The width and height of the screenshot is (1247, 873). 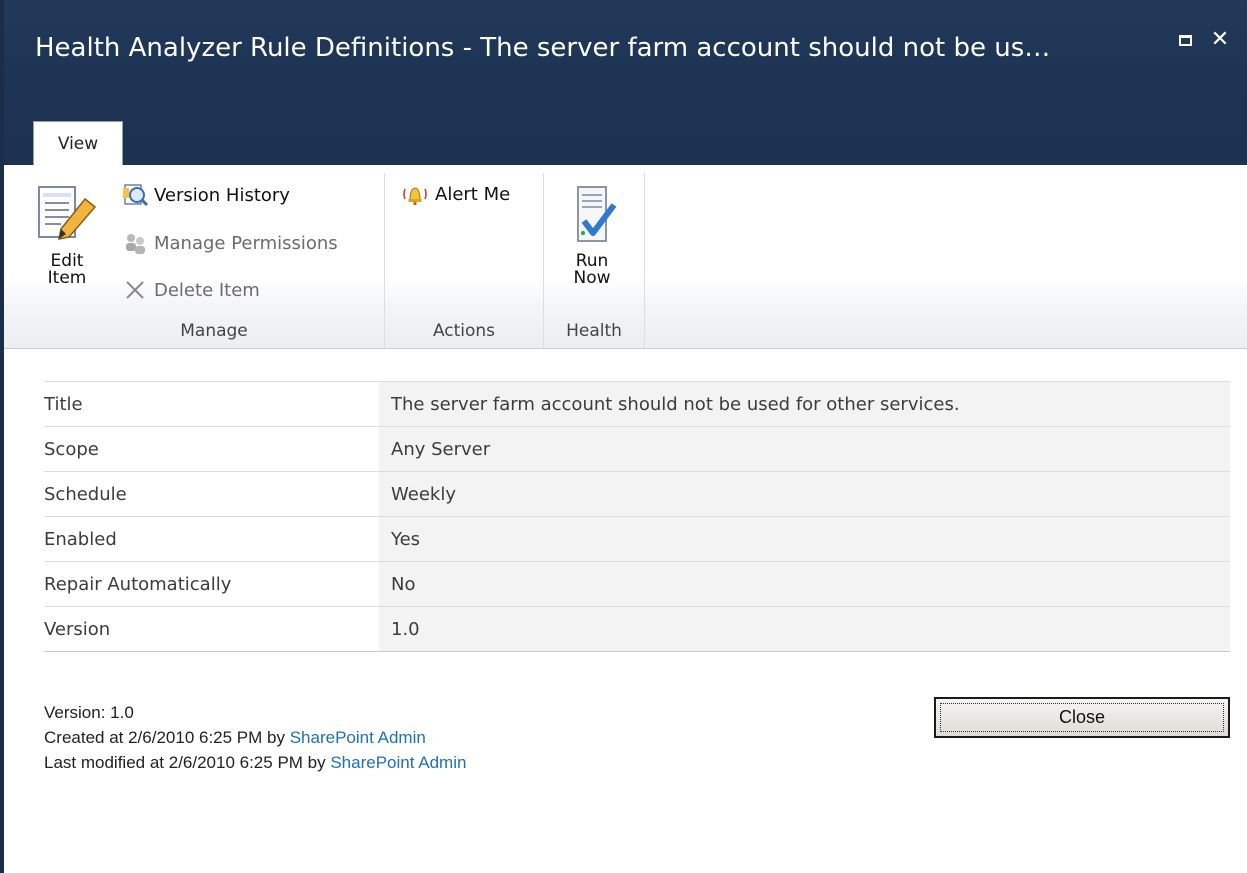 What do you see at coordinates (804, 449) in the screenshot?
I see `property-value: Any Server` at bounding box center [804, 449].